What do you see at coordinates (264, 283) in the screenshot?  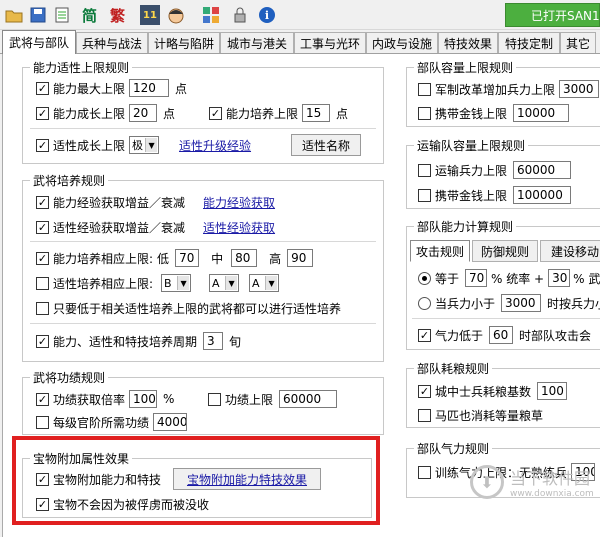 I see `apt-high-select: A ▼` at bounding box center [264, 283].